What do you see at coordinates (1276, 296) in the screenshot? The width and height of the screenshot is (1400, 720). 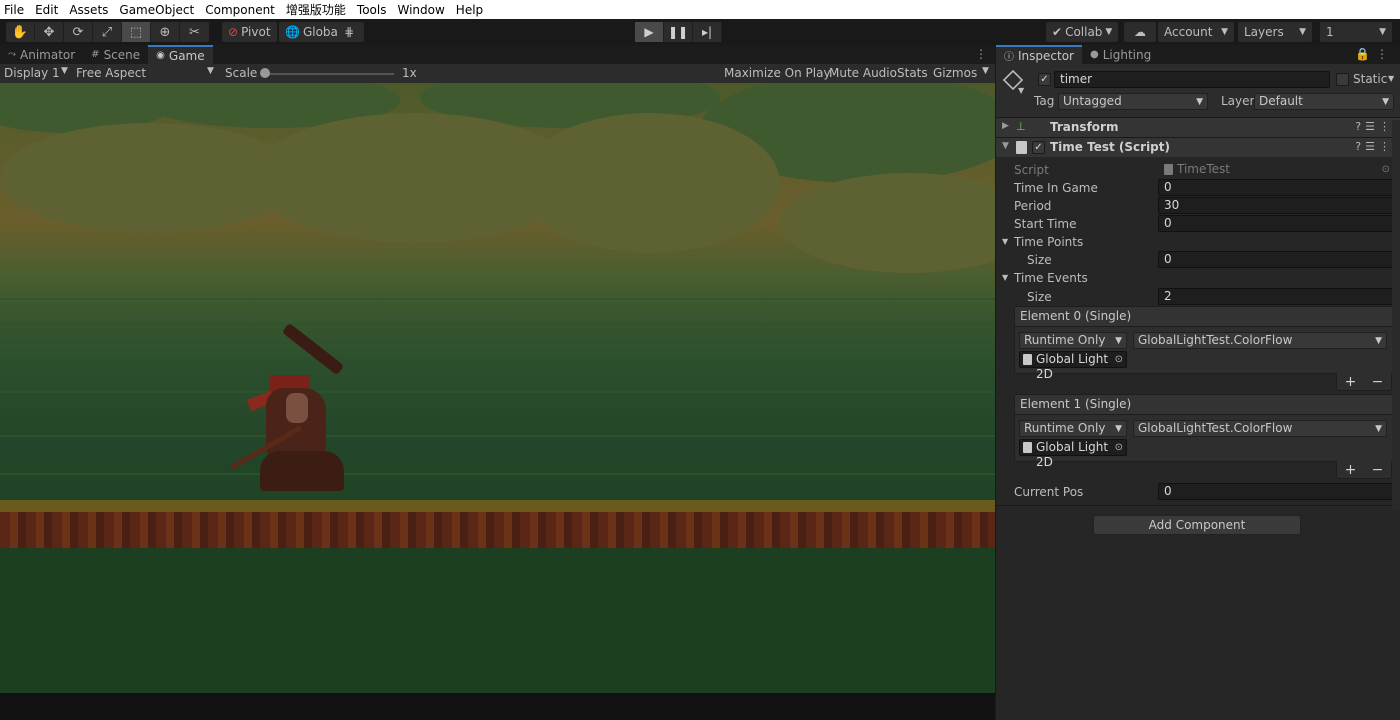 I see `time-events-size-field: 2` at bounding box center [1276, 296].